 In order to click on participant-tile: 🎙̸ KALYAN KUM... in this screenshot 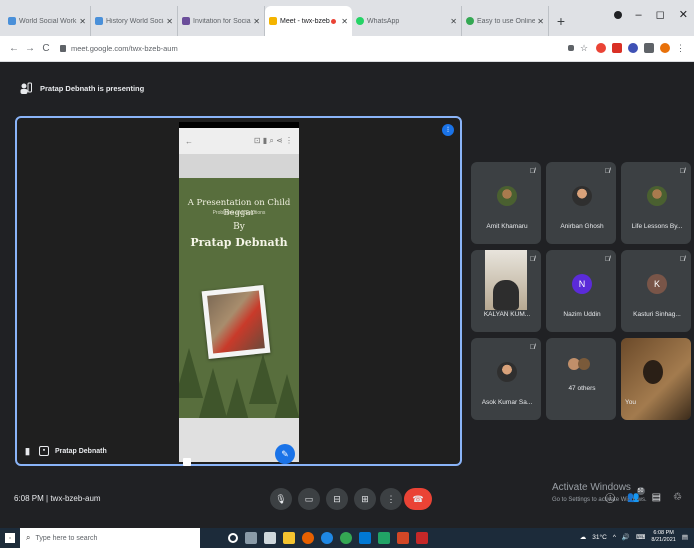, I will do `click(506, 291)`.